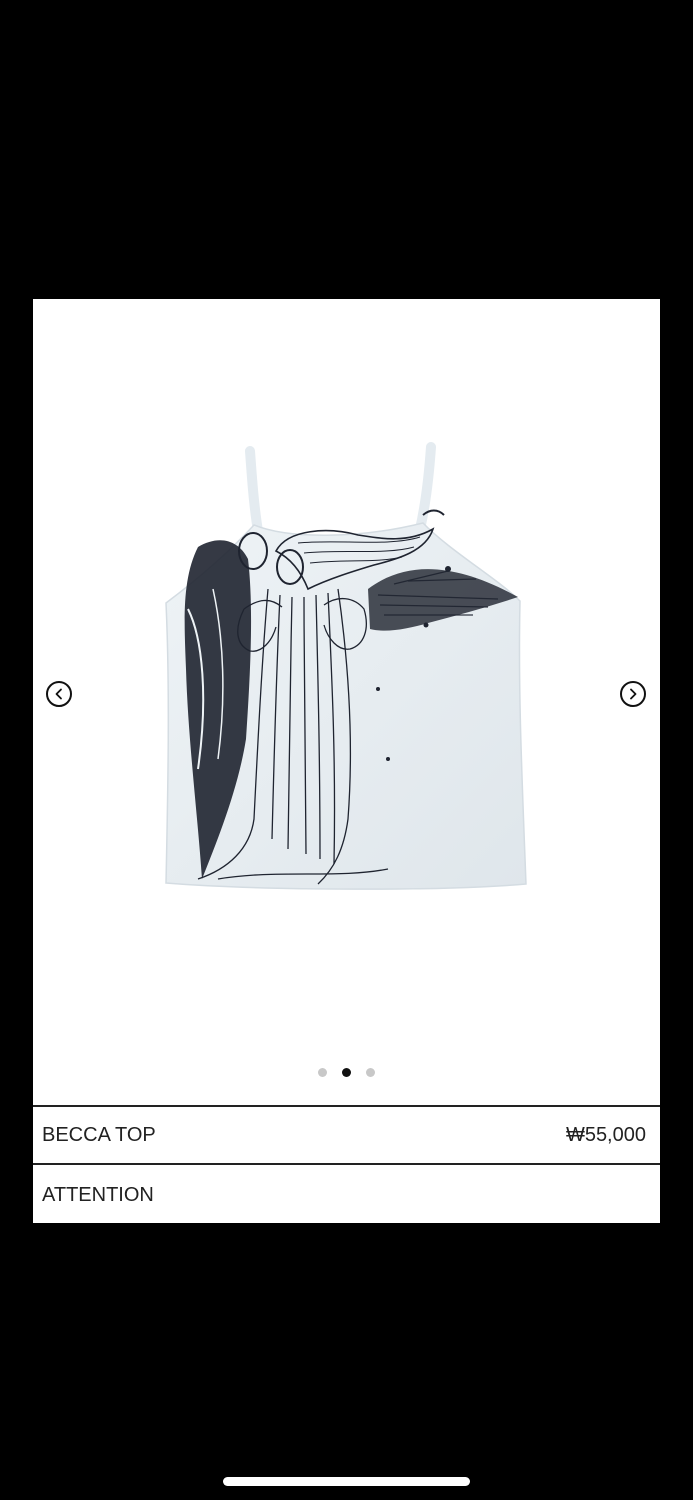  Describe the element at coordinates (346, 1135) in the screenshot. I see `product-info-row: BECCA TOP ₩55,000` at that location.